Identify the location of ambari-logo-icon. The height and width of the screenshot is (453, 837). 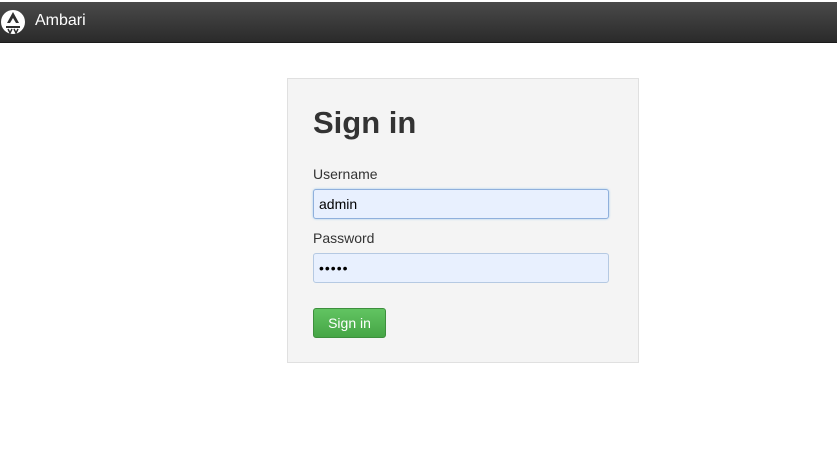
(13, 22).